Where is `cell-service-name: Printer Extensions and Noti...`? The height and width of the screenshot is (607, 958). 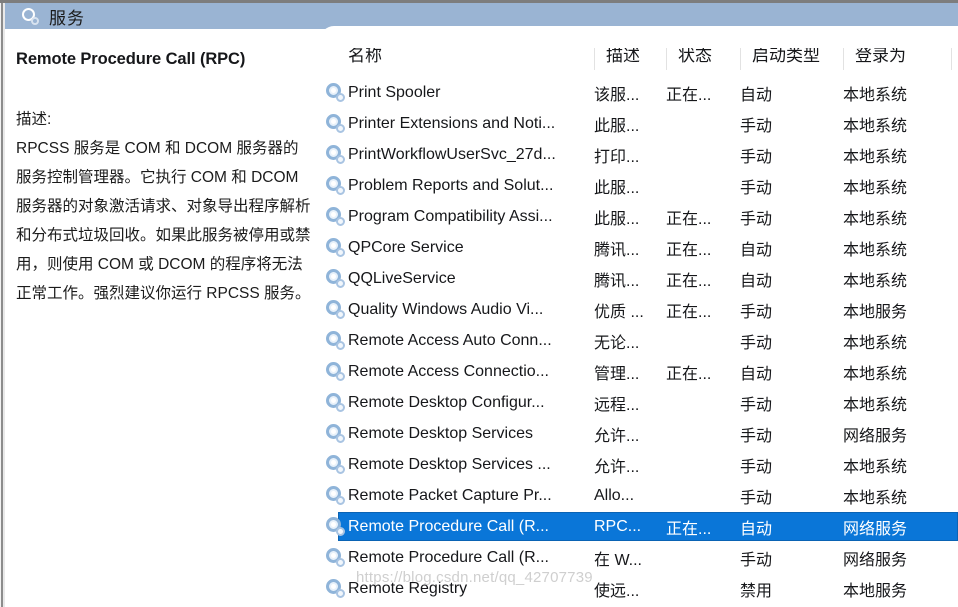 cell-service-name: Printer Extensions and Noti... is located at coordinates (452, 123).